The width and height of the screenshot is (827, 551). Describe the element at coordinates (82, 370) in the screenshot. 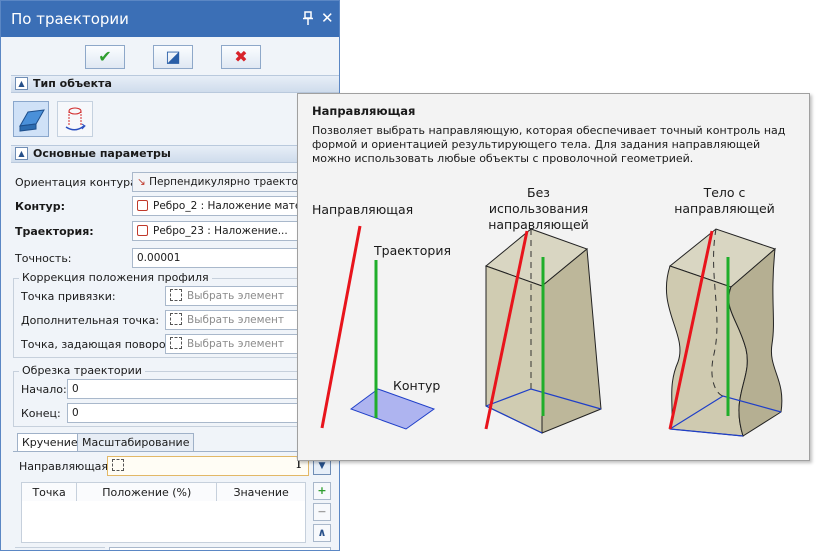

I see `trim-title: Обрезка траектории` at that location.